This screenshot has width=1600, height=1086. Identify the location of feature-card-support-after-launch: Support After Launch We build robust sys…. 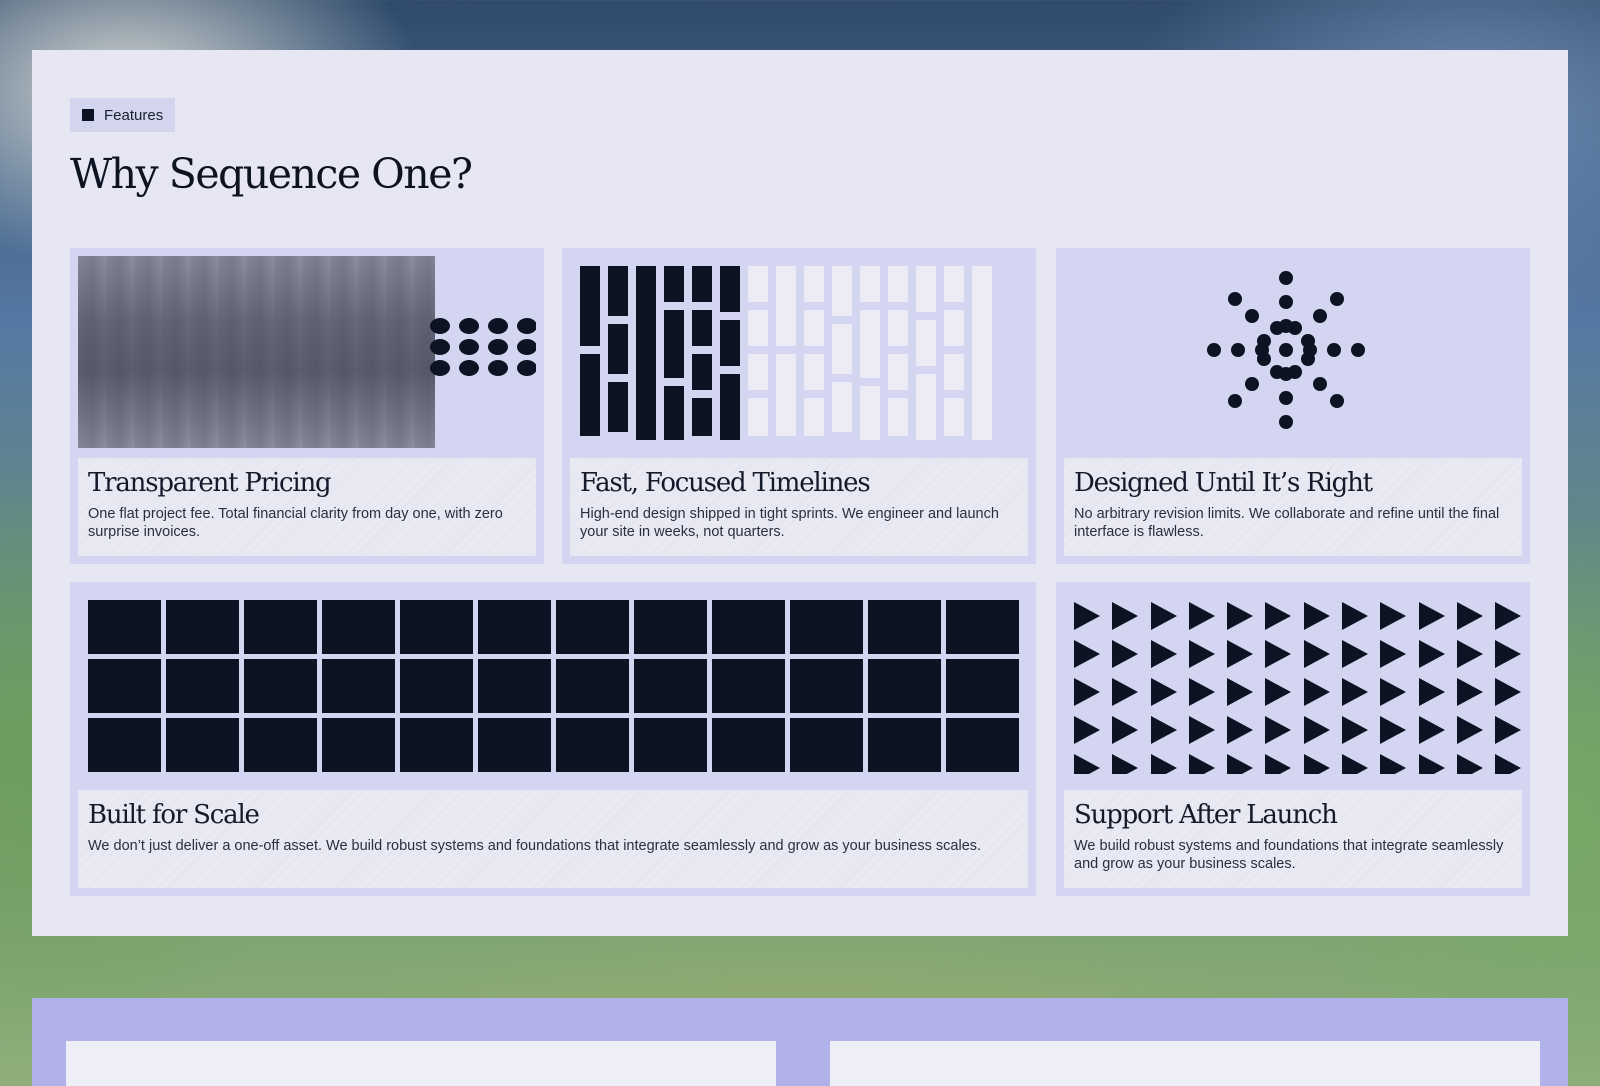
(1293, 739).